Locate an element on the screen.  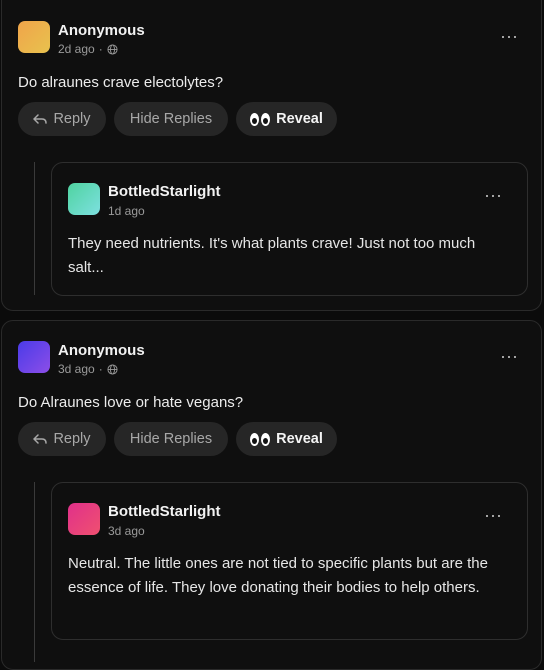
comment-time: 3d ago is located at coordinates (76, 369).